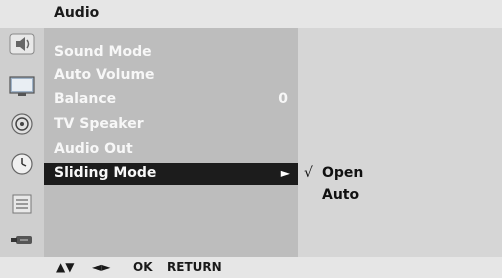 This screenshot has height=278, width=502. What do you see at coordinates (251, 267) in the screenshot?
I see `navigation-hint-bar: ▲▼ ◄► OK RETURN` at bounding box center [251, 267].